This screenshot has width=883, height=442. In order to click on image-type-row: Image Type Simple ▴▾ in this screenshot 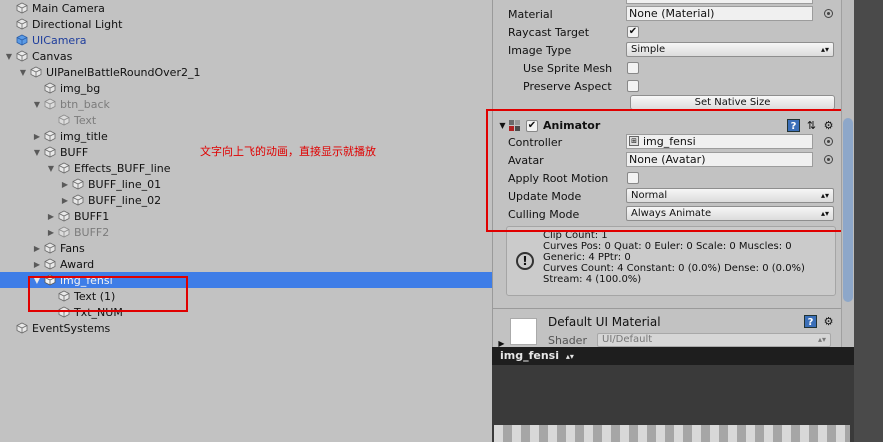, I will do `click(667, 50)`.